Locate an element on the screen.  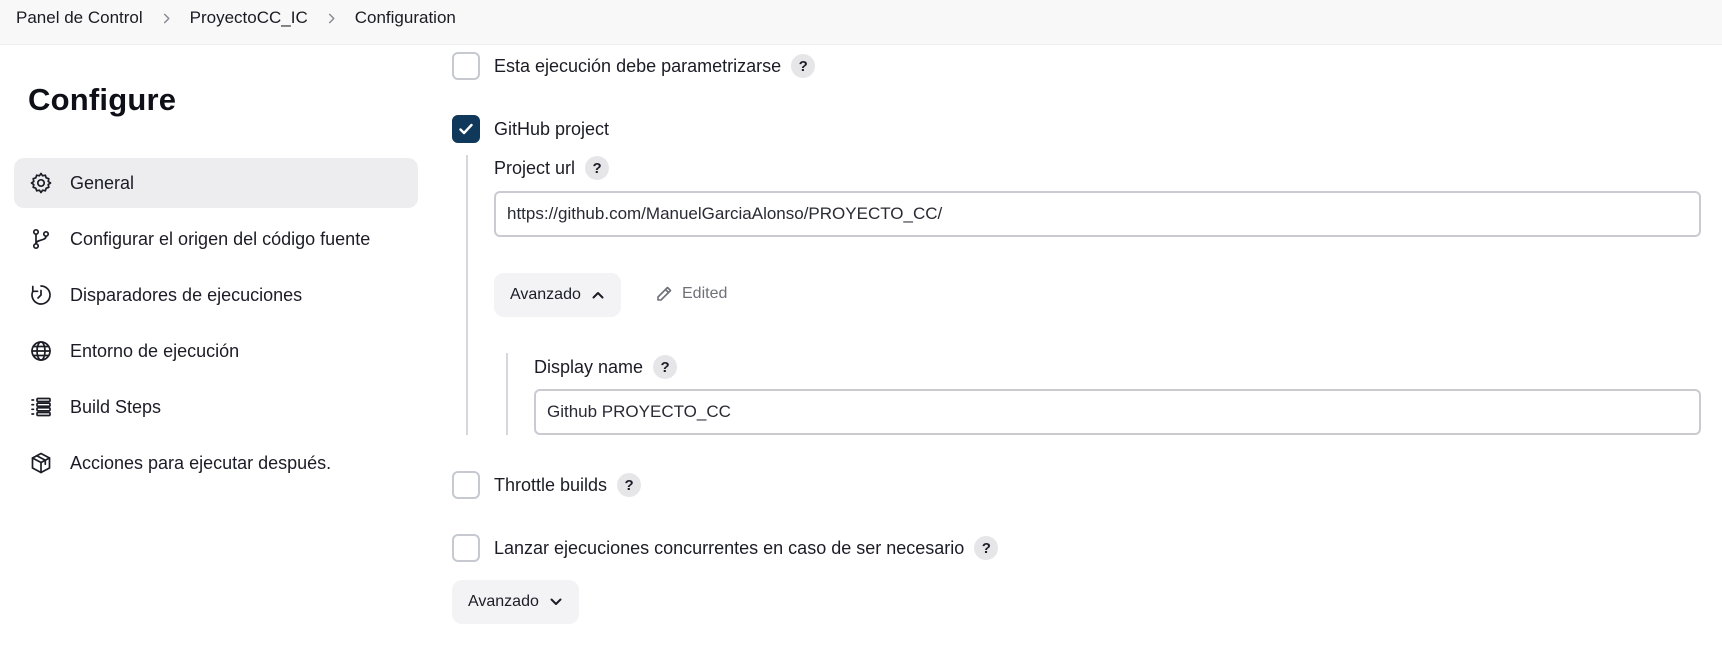
package-icon is located at coordinates (41, 463).